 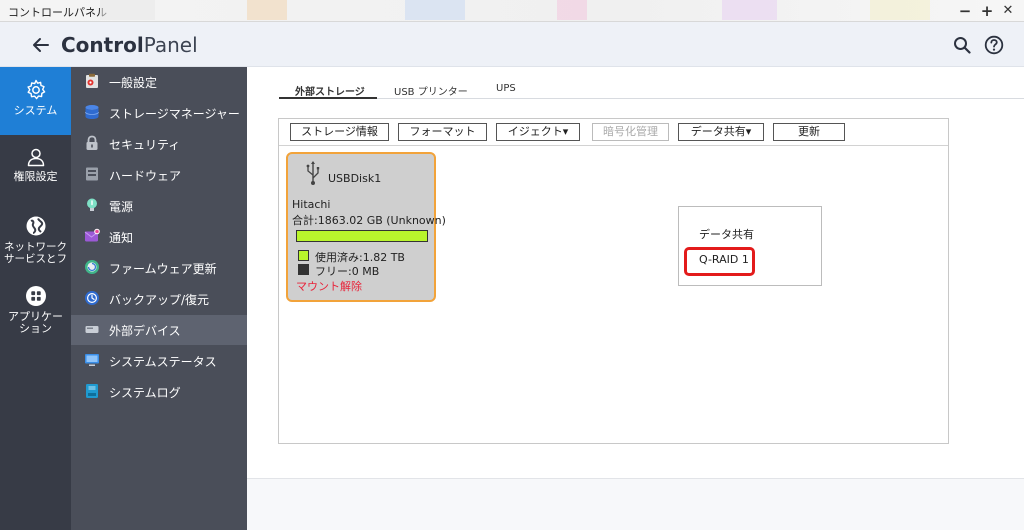 I want to click on sidebar-item-label: システムログ, so click(x=145, y=393).